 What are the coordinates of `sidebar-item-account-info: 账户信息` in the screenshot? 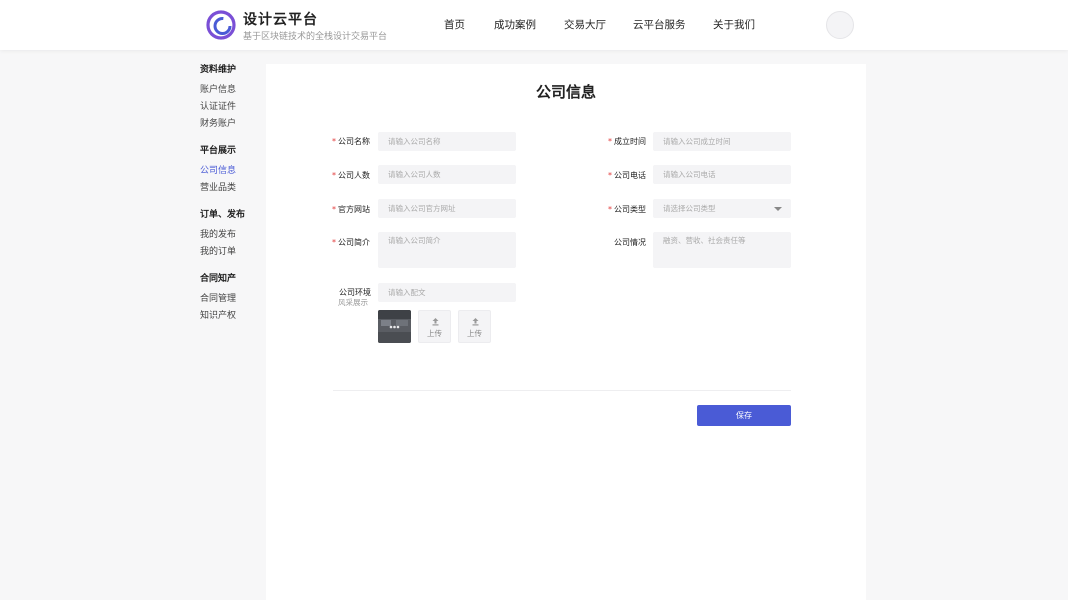 It's located at (230, 90).